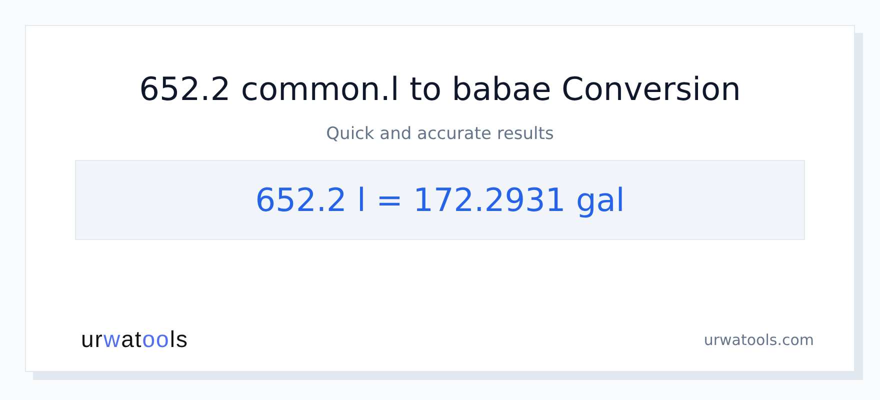 The width and height of the screenshot is (880, 400). Describe the element at coordinates (134, 339) in the screenshot. I see `logo: urwatools` at that location.